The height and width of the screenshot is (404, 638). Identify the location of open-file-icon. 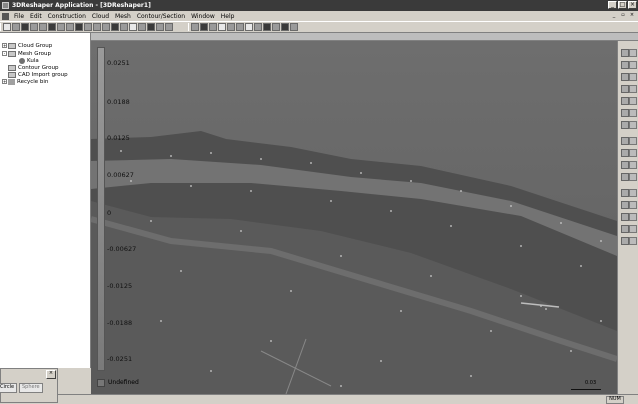
(16, 27).